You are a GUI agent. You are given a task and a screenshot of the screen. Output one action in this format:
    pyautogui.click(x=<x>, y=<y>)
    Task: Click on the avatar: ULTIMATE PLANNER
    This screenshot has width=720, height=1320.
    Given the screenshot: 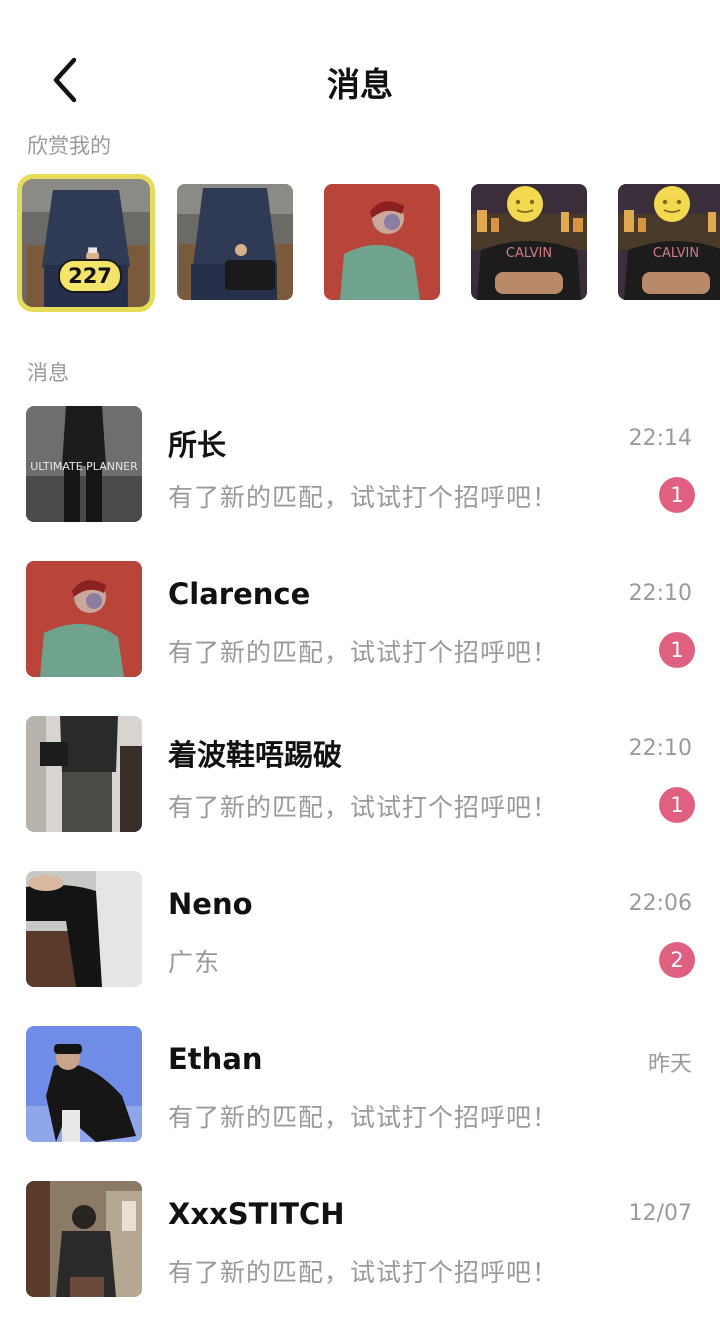 What is the action you would take?
    pyautogui.click(x=84, y=464)
    